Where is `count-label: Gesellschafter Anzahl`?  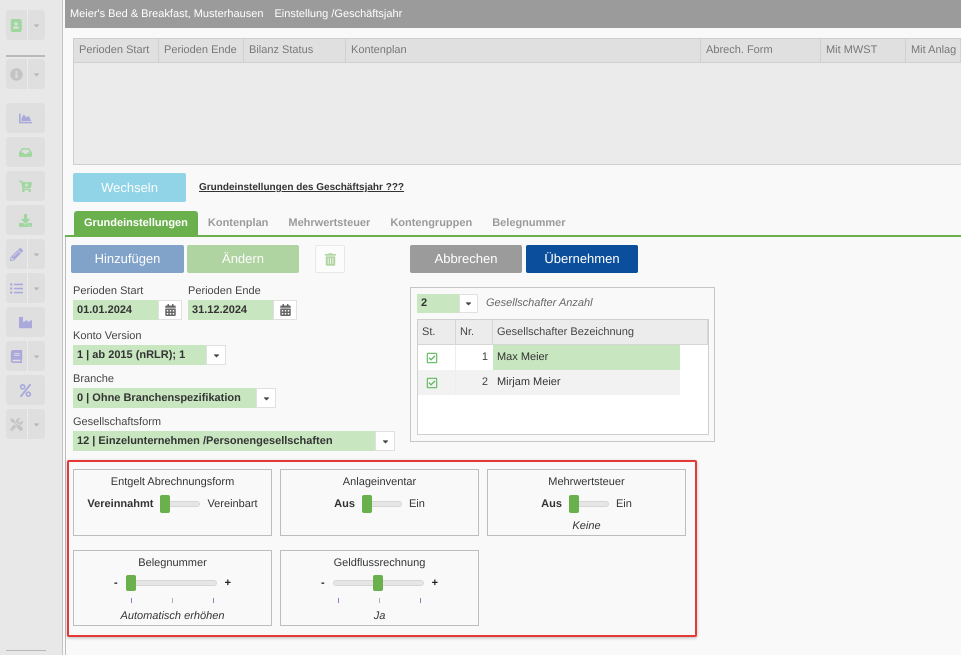 count-label: Gesellschafter Anzahl is located at coordinates (539, 304).